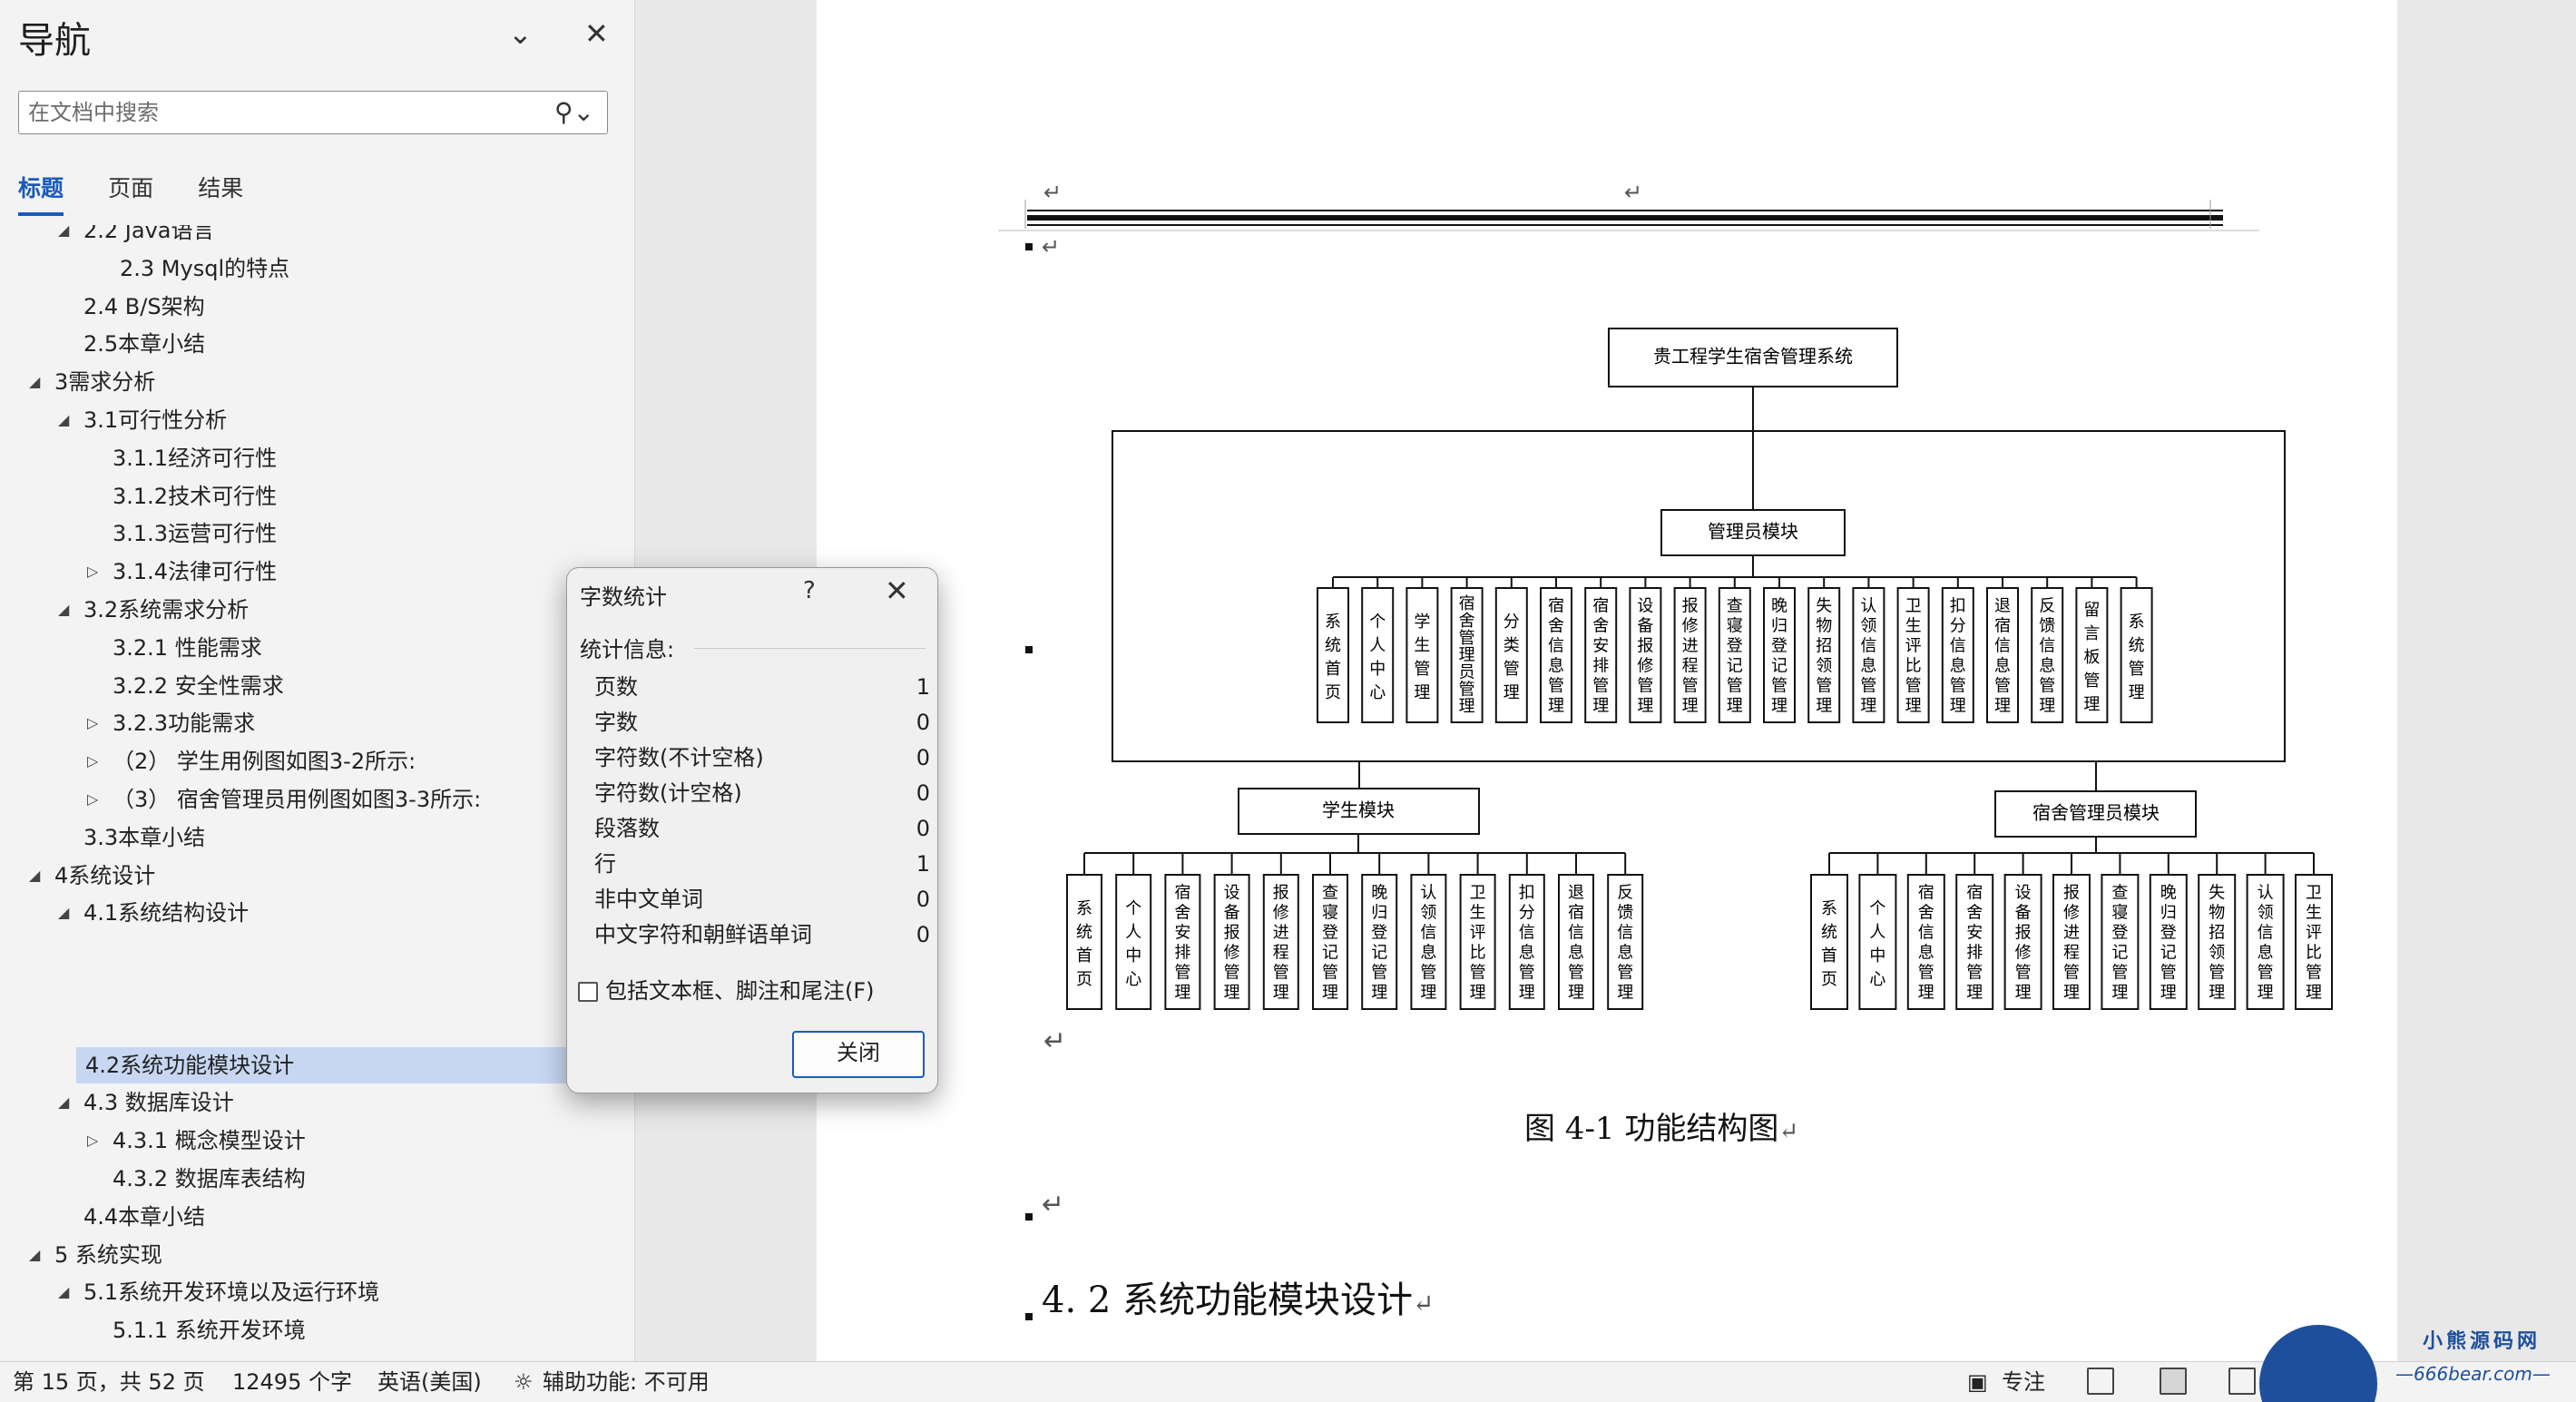 This screenshot has height=1402, width=2576. What do you see at coordinates (195, 497) in the screenshot?
I see `nav-tree-item: 3.1.2技术可行性` at bounding box center [195, 497].